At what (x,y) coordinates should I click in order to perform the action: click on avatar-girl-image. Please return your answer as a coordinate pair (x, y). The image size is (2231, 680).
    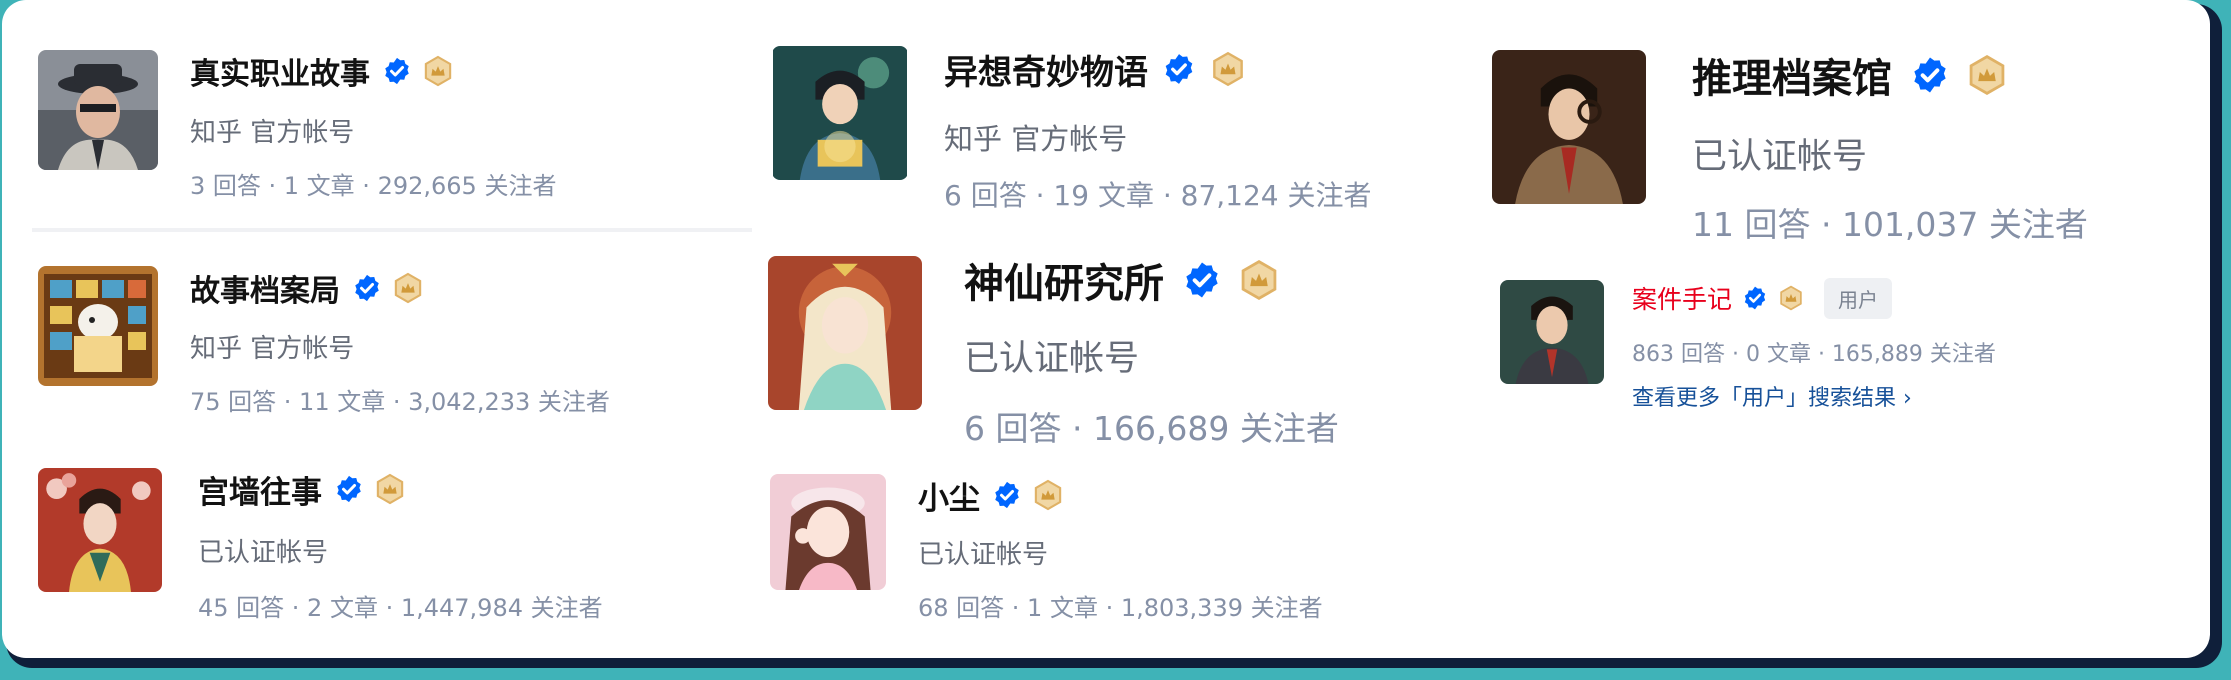
    Looking at the image, I should click on (828, 532).